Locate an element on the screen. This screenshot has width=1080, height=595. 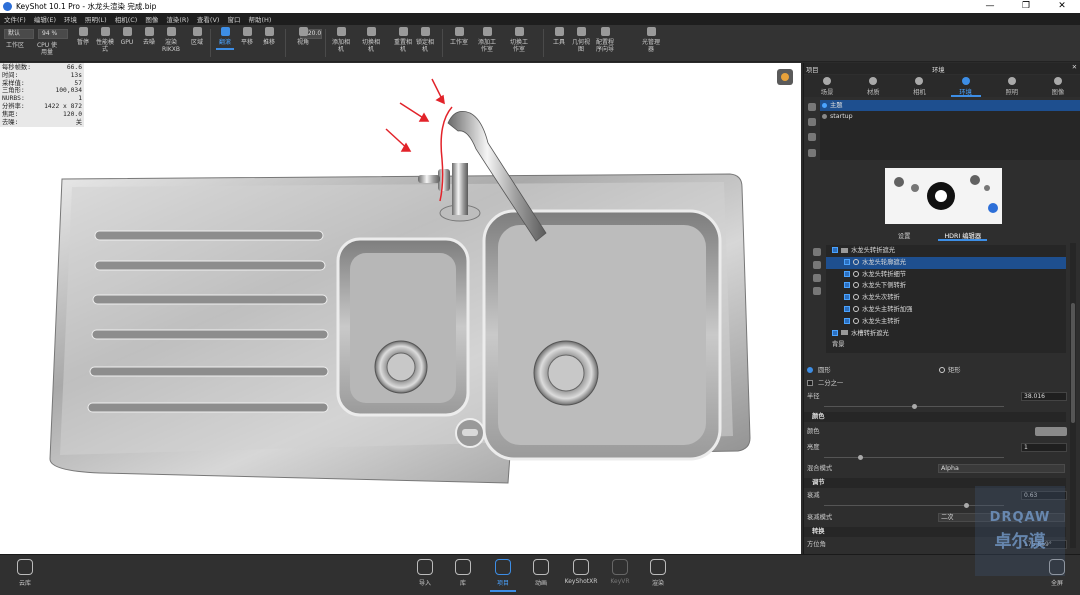
studio-button: 工作室 is located at coordinates (459, 36).